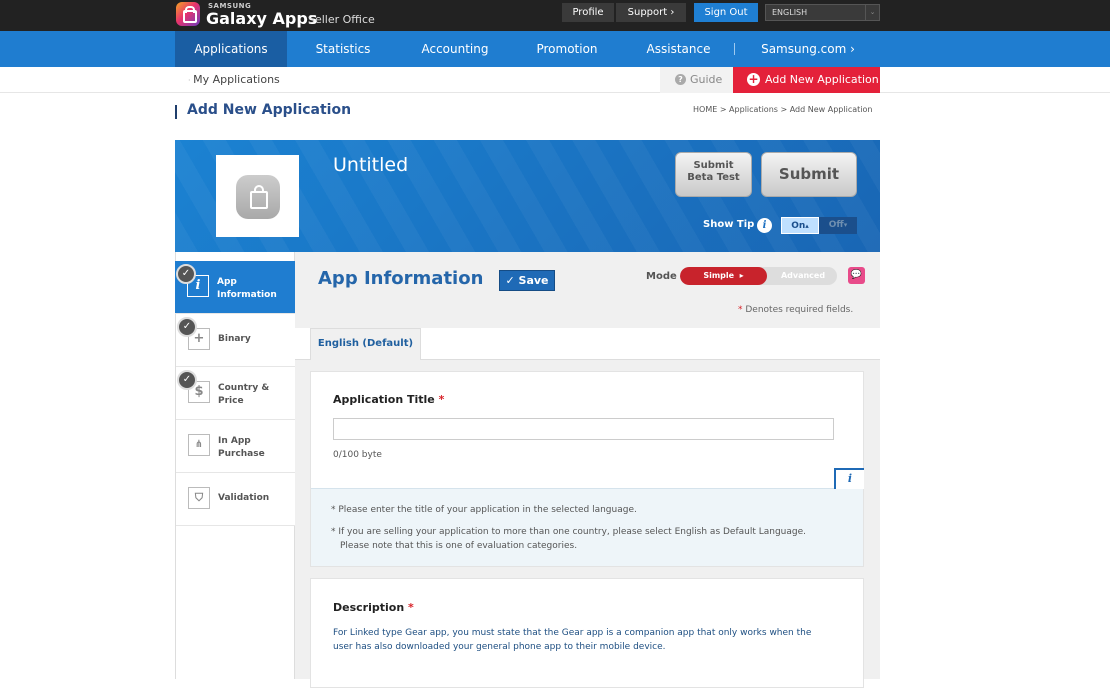 The height and width of the screenshot is (688, 1110). Describe the element at coordinates (588, 12) in the screenshot. I see `profile-button: Profile` at that location.